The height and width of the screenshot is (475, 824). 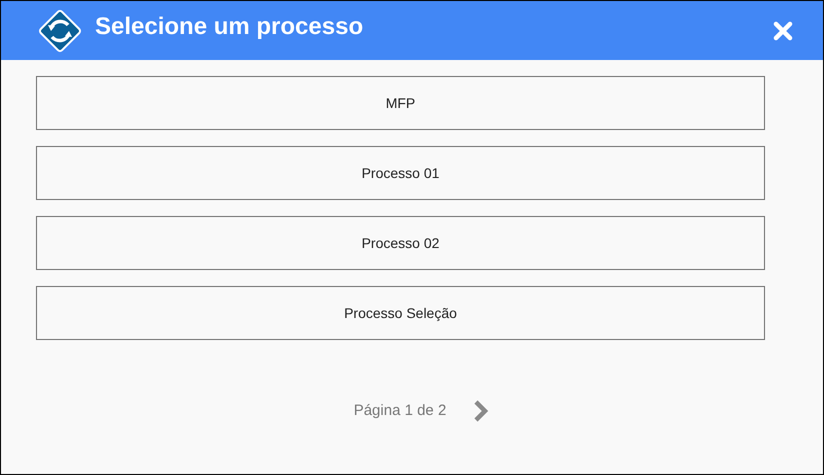 I want to click on process-button: Processo 02, so click(x=400, y=243).